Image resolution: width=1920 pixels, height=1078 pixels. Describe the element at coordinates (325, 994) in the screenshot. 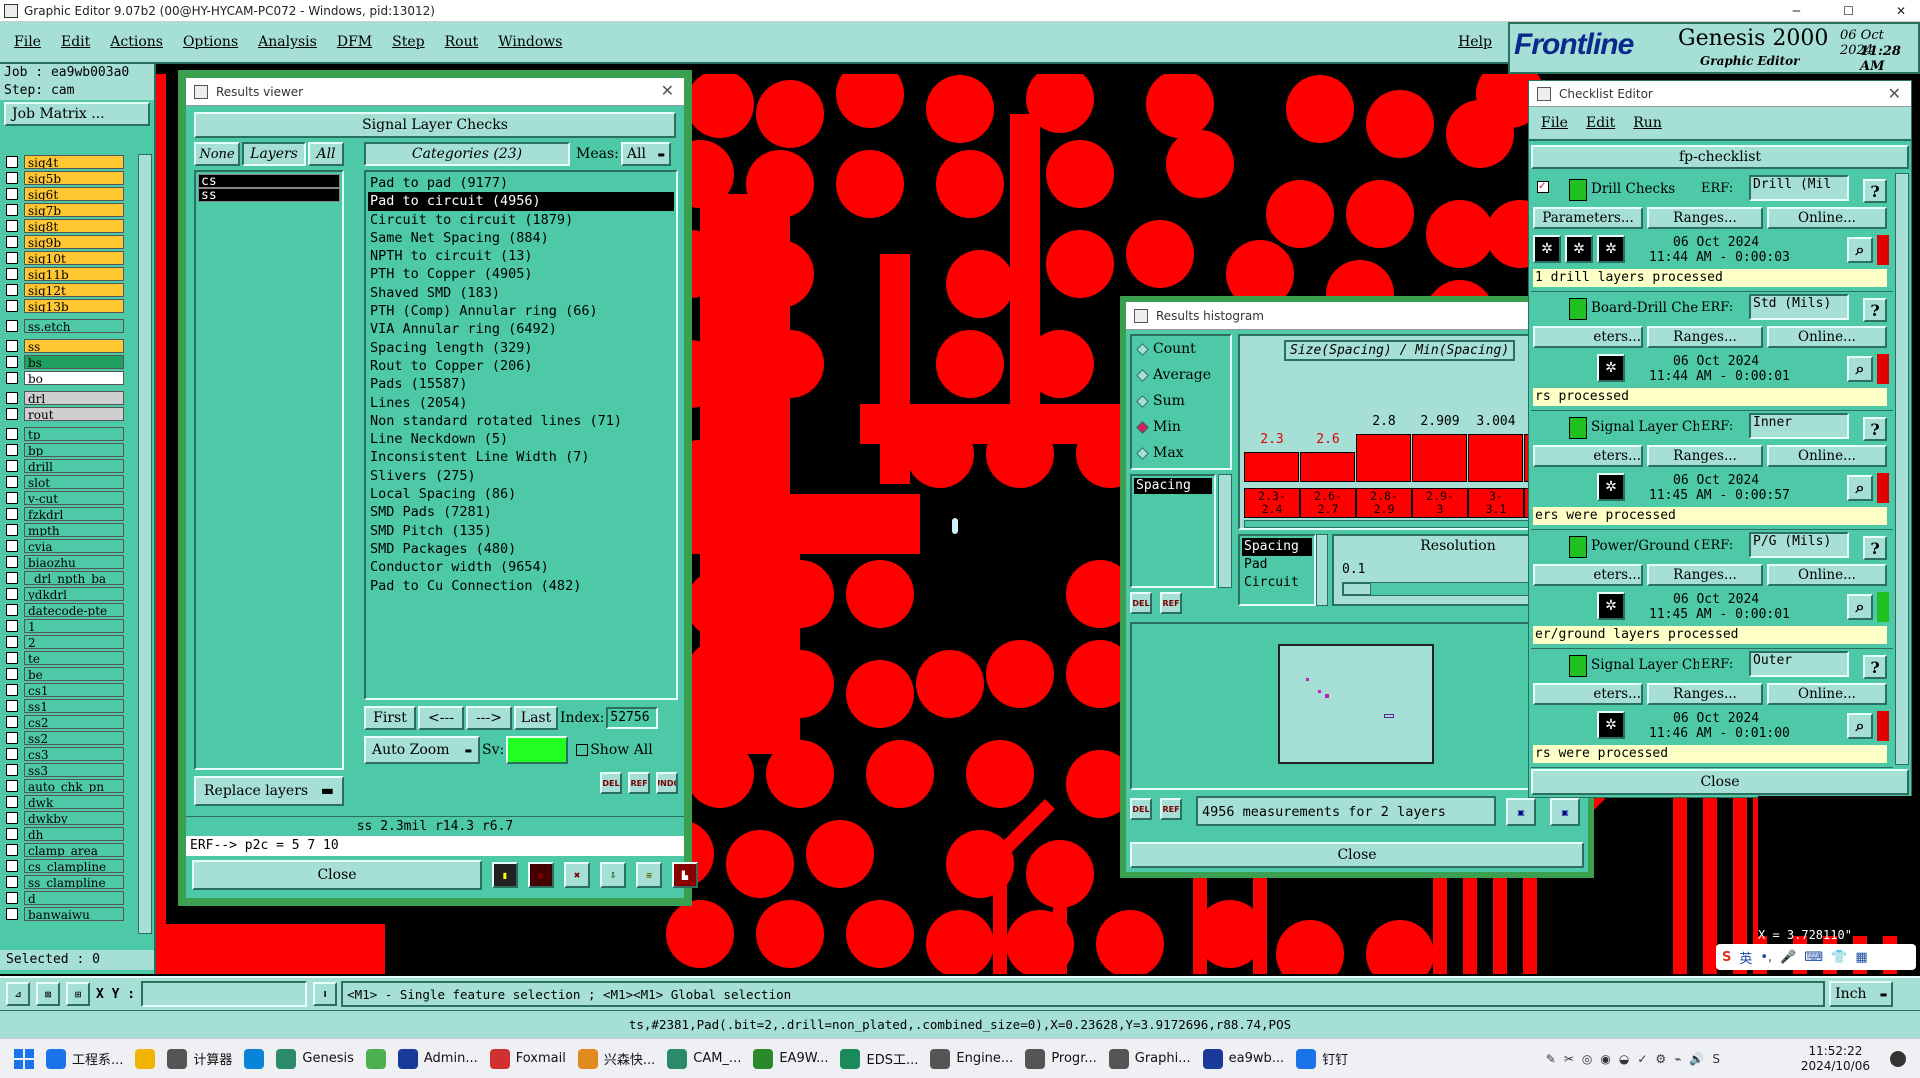

I see `text-cursor-icon: Ⅰ` at that location.